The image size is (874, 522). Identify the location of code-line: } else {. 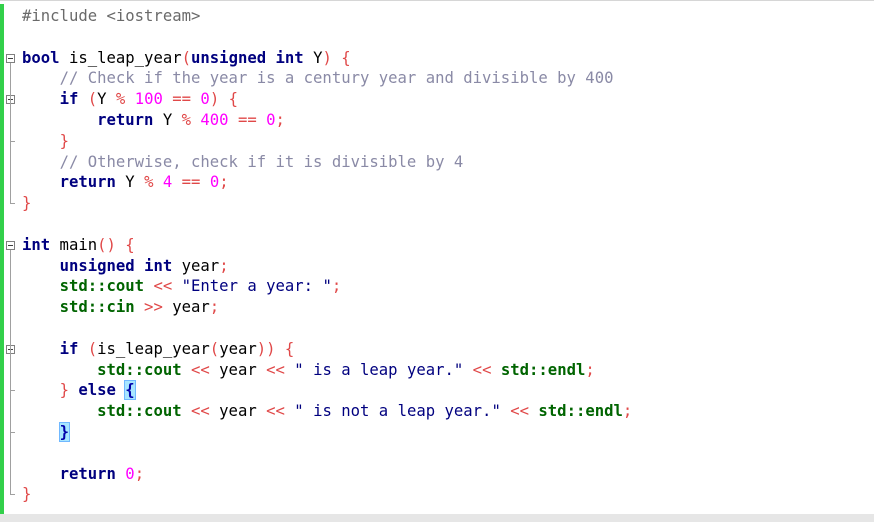
(79, 390).